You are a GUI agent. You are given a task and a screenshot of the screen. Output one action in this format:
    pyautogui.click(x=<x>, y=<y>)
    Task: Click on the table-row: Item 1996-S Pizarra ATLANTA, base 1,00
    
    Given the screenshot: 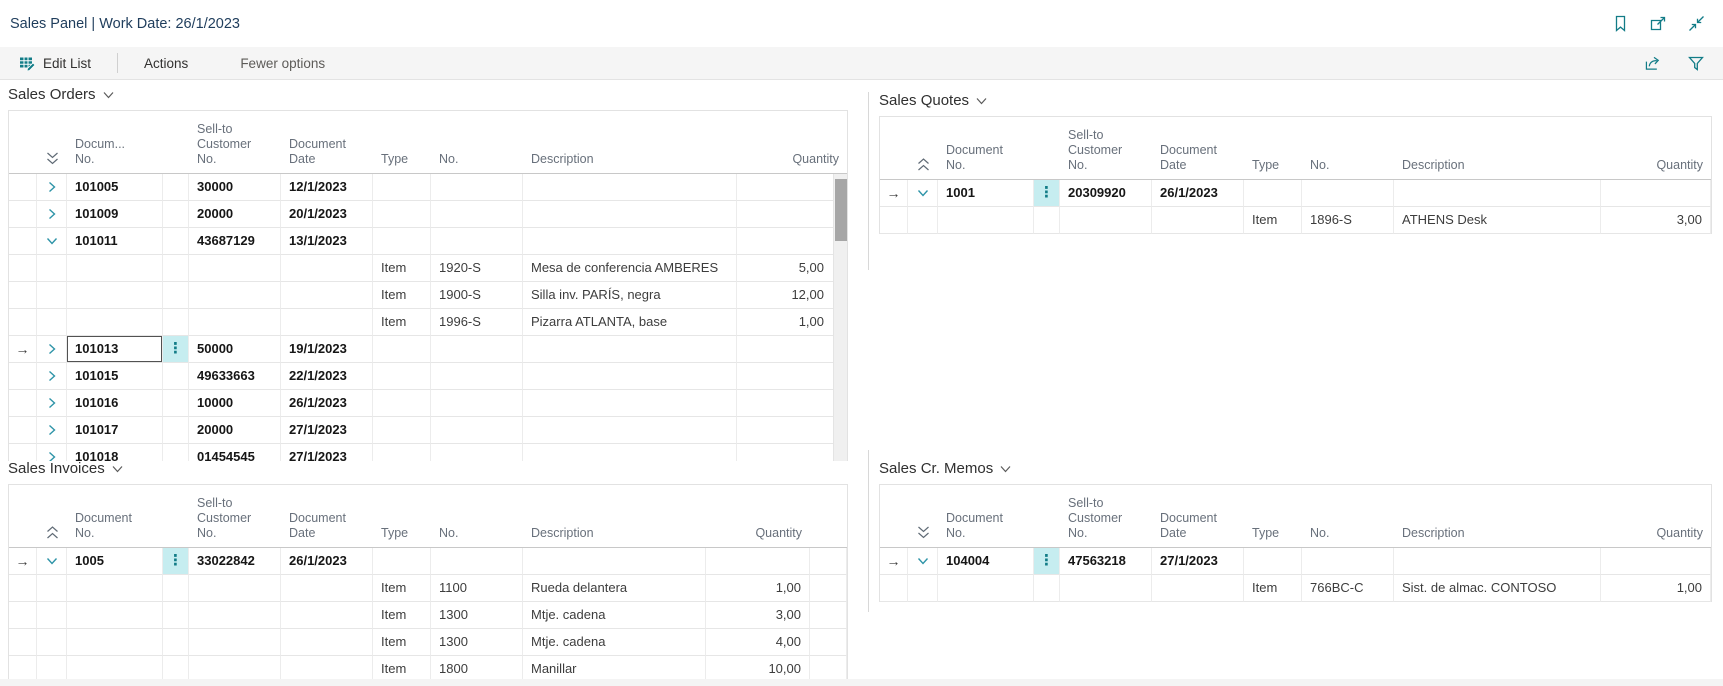 What is the action you would take?
    pyautogui.click(x=428, y=322)
    